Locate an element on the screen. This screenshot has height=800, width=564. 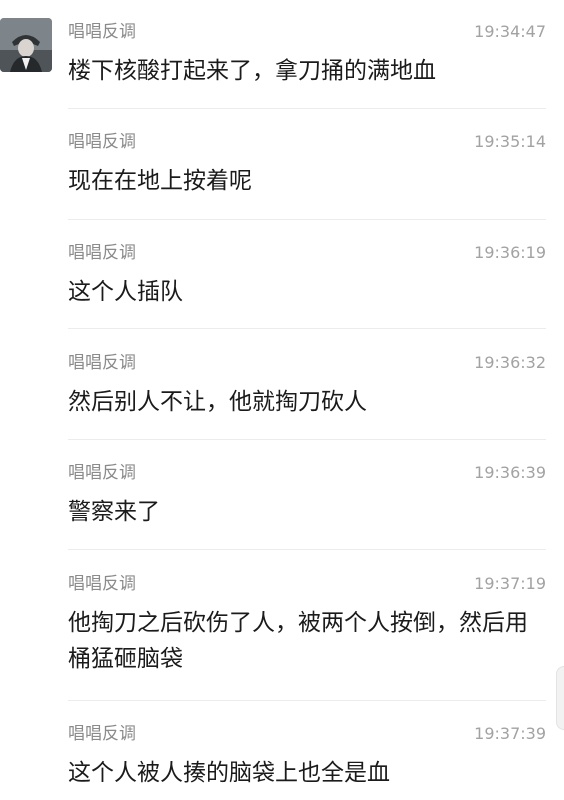
message-text: 然后别人不让，他就掏刀砍人 is located at coordinates (217, 402).